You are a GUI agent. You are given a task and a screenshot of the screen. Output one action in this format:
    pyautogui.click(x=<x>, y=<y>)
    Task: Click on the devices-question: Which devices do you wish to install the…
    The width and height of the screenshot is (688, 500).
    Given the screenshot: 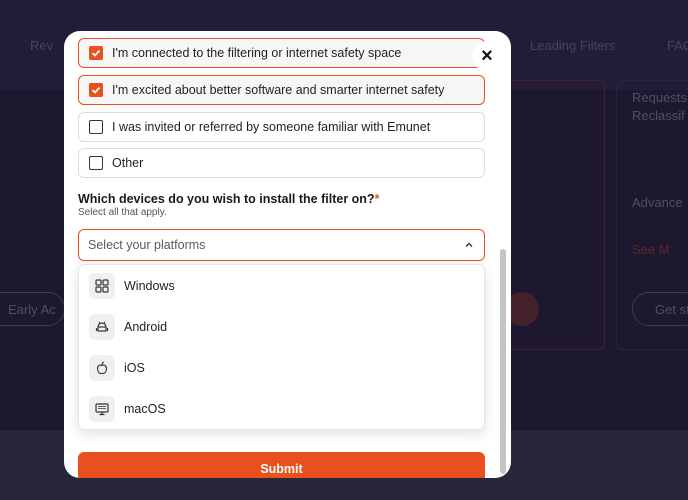 What is the action you would take?
    pyautogui.click(x=228, y=199)
    